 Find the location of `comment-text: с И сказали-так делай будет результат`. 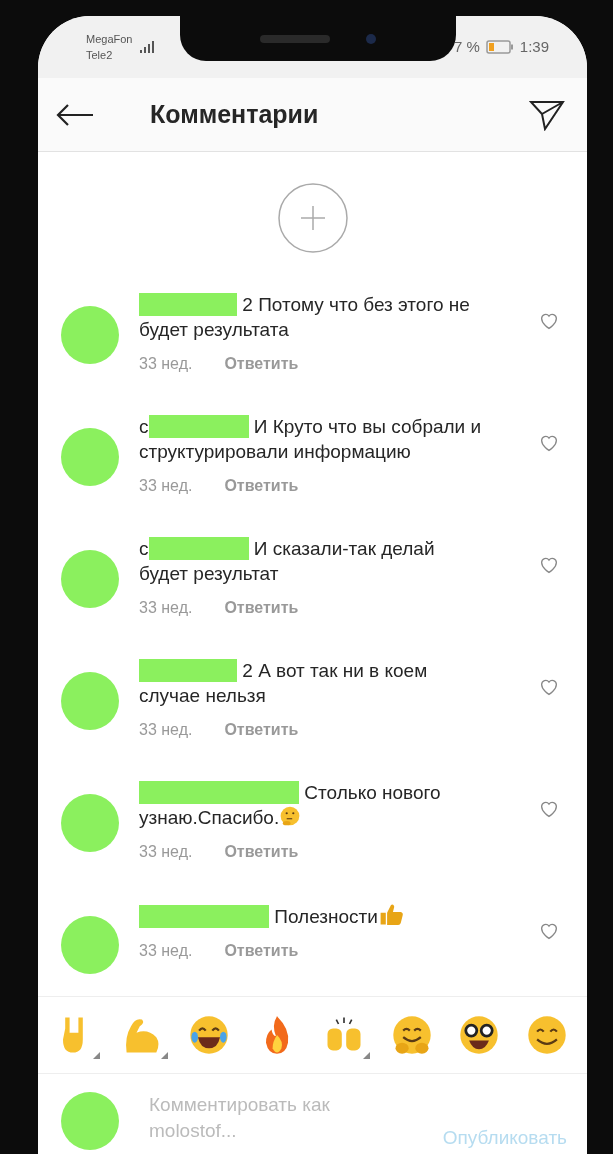

comment-text: с И сказали-так делай будет результат is located at coordinates (287, 561).